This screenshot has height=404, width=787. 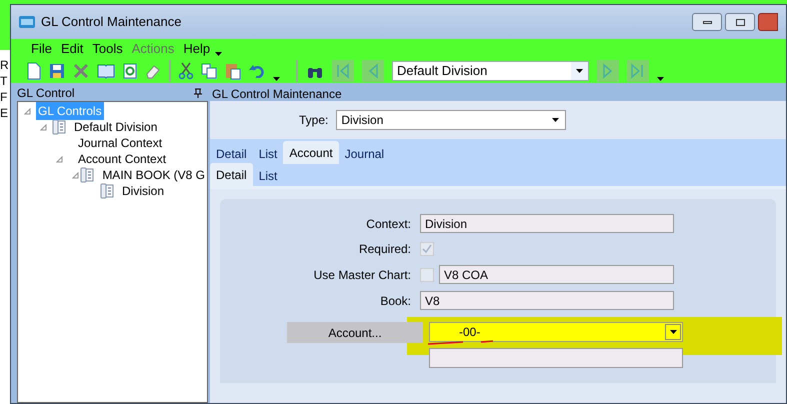 I want to click on field-label: Required:, so click(x=385, y=249).